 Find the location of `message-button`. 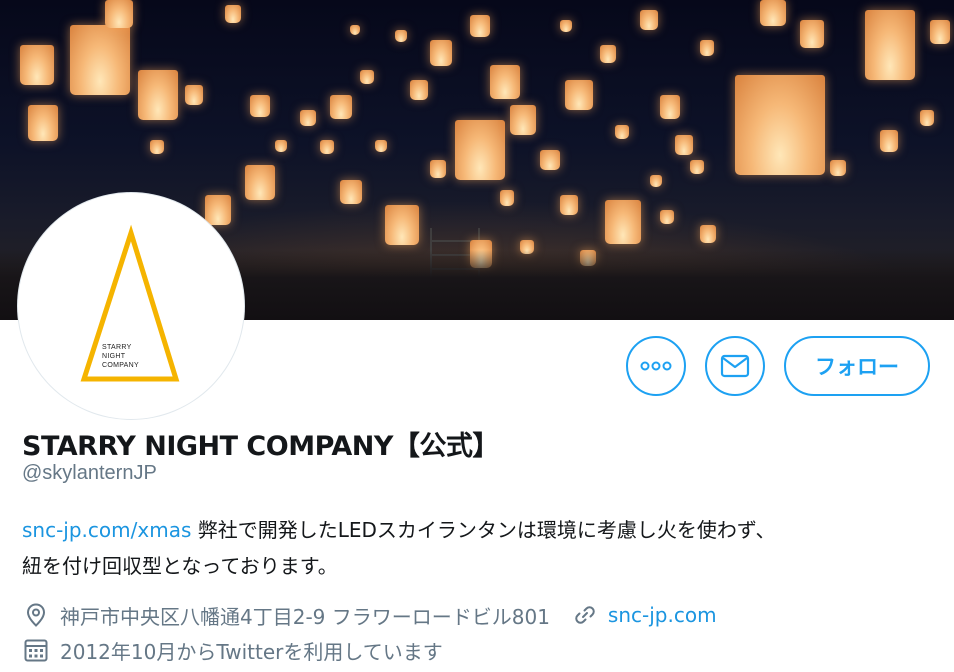

message-button is located at coordinates (735, 366).